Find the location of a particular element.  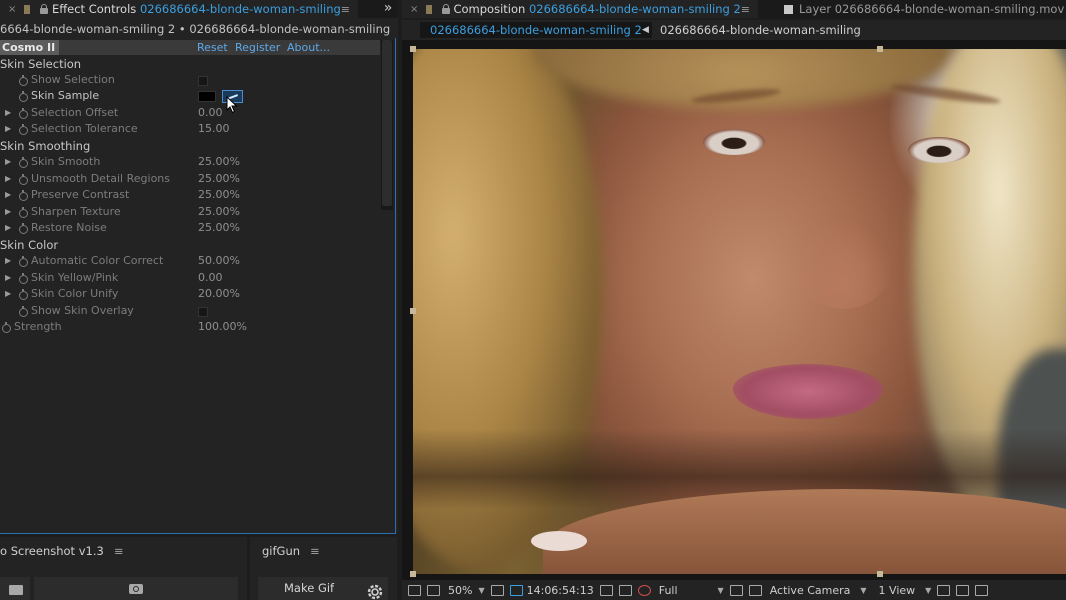

effect-name: Cosmo II is located at coordinates (30, 47).